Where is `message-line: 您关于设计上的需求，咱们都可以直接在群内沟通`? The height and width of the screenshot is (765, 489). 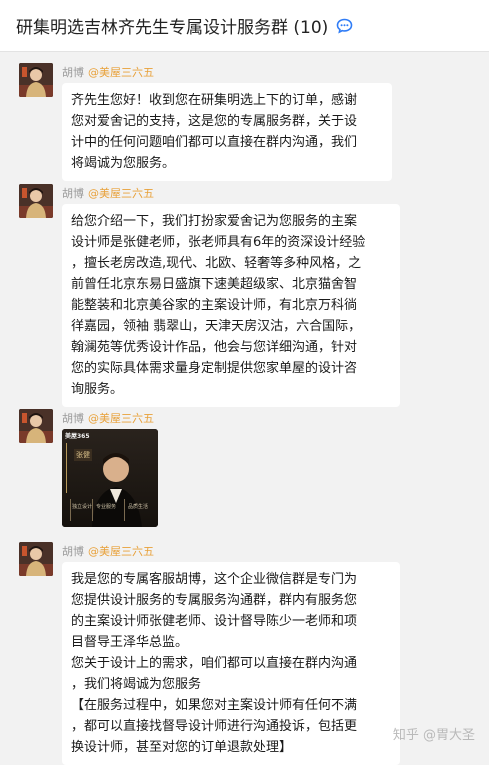
message-line: 您关于设计上的需求，咱们都可以直接在群内沟通 is located at coordinates (214, 663).